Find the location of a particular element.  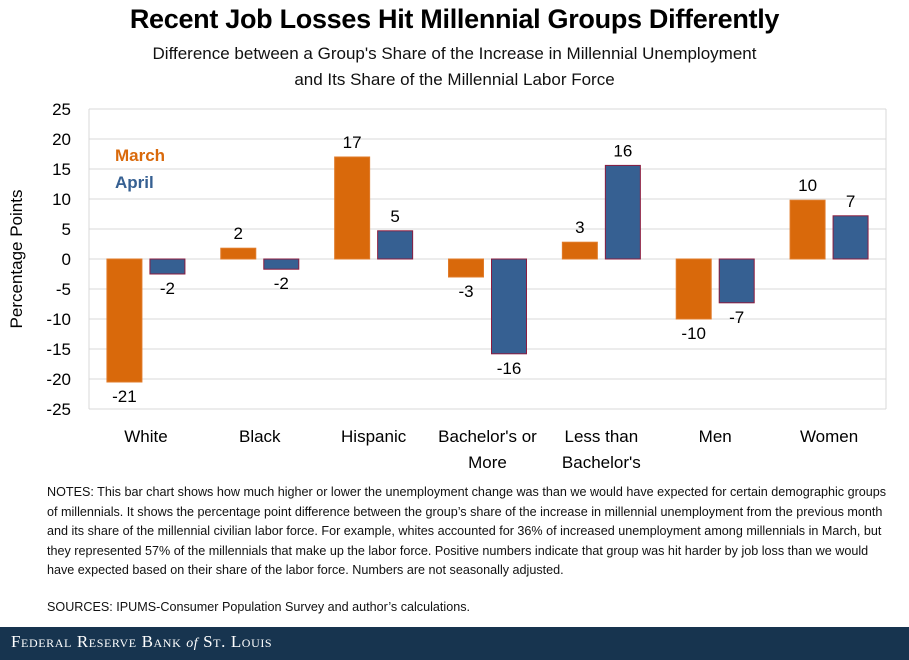

footer-text-of: of is located at coordinates (192, 643).